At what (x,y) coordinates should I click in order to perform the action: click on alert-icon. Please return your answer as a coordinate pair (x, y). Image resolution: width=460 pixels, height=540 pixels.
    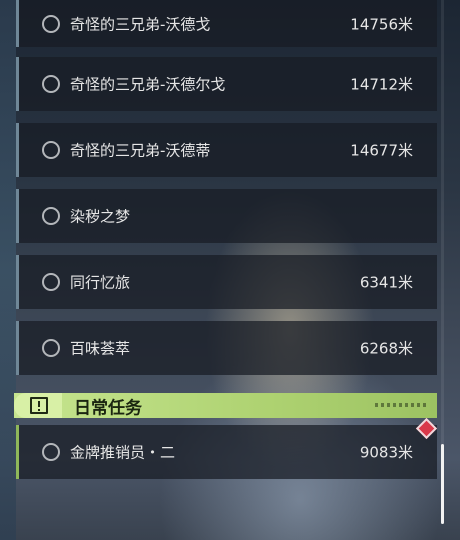
    Looking at the image, I should click on (39, 405).